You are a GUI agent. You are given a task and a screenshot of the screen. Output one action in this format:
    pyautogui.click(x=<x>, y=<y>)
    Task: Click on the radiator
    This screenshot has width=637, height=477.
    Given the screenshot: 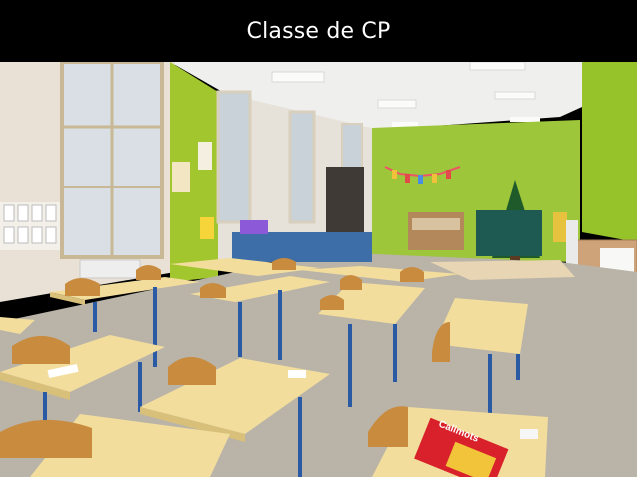 What is the action you would take?
    pyautogui.click(x=110, y=269)
    